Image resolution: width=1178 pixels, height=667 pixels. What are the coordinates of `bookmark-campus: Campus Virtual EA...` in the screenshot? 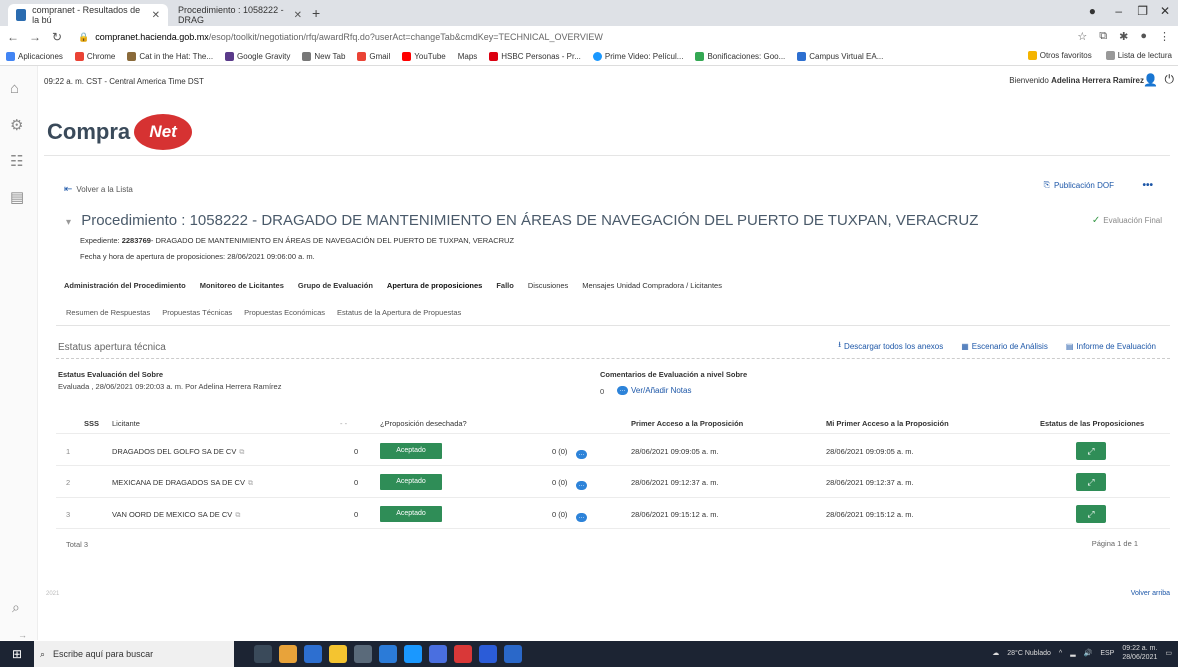 It's located at (840, 56).